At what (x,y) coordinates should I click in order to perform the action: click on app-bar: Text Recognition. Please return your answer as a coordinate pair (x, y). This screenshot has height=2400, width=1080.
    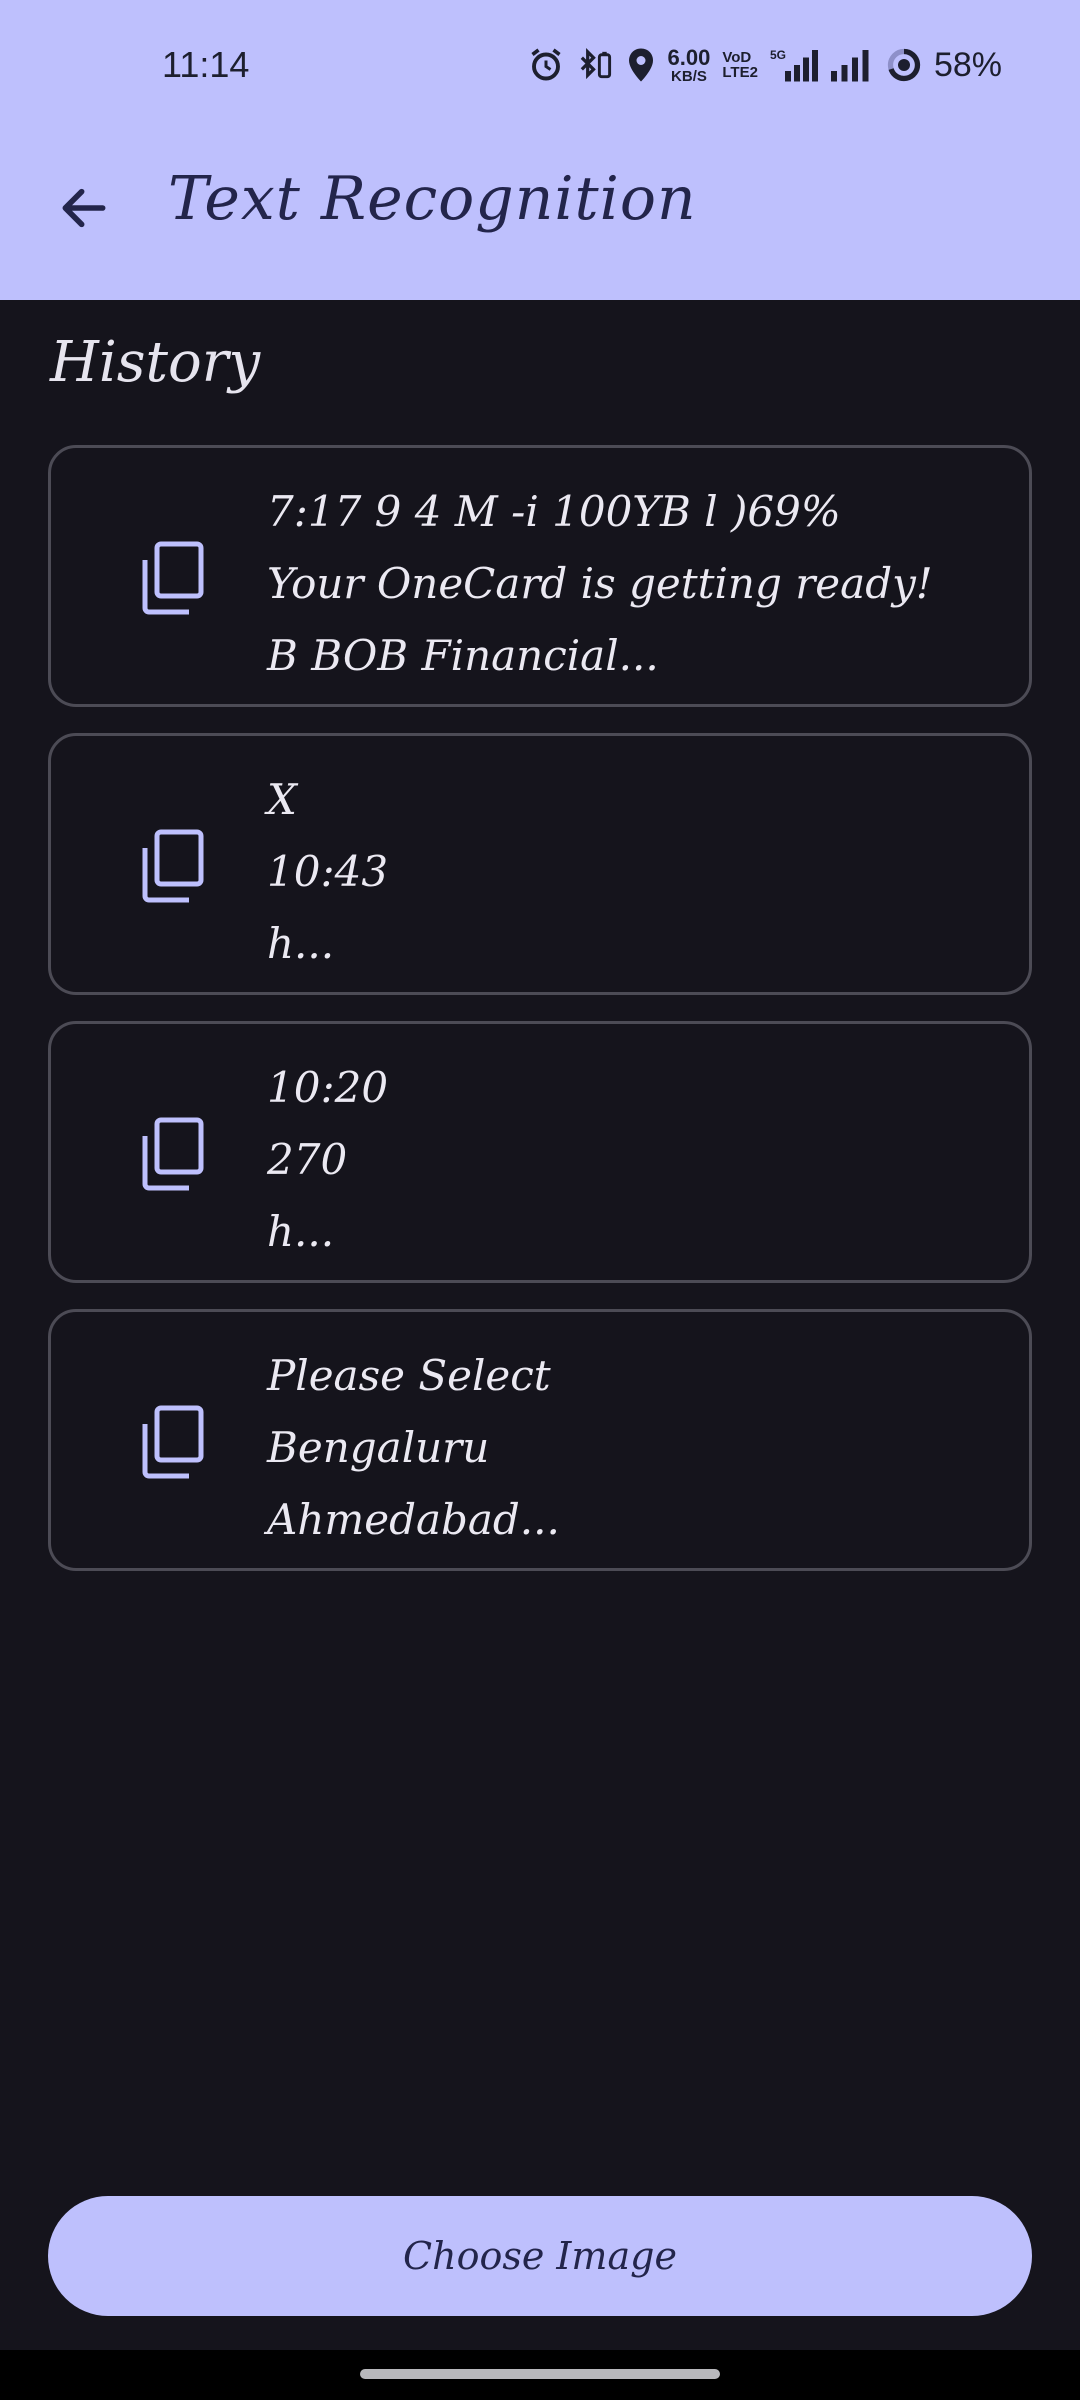
    Looking at the image, I should click on (540, 218).